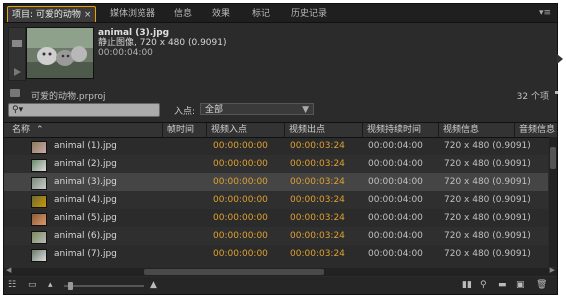 The image size is (566, 299). I want to click on chevron-down-icon: ▼, so click(305, 110).